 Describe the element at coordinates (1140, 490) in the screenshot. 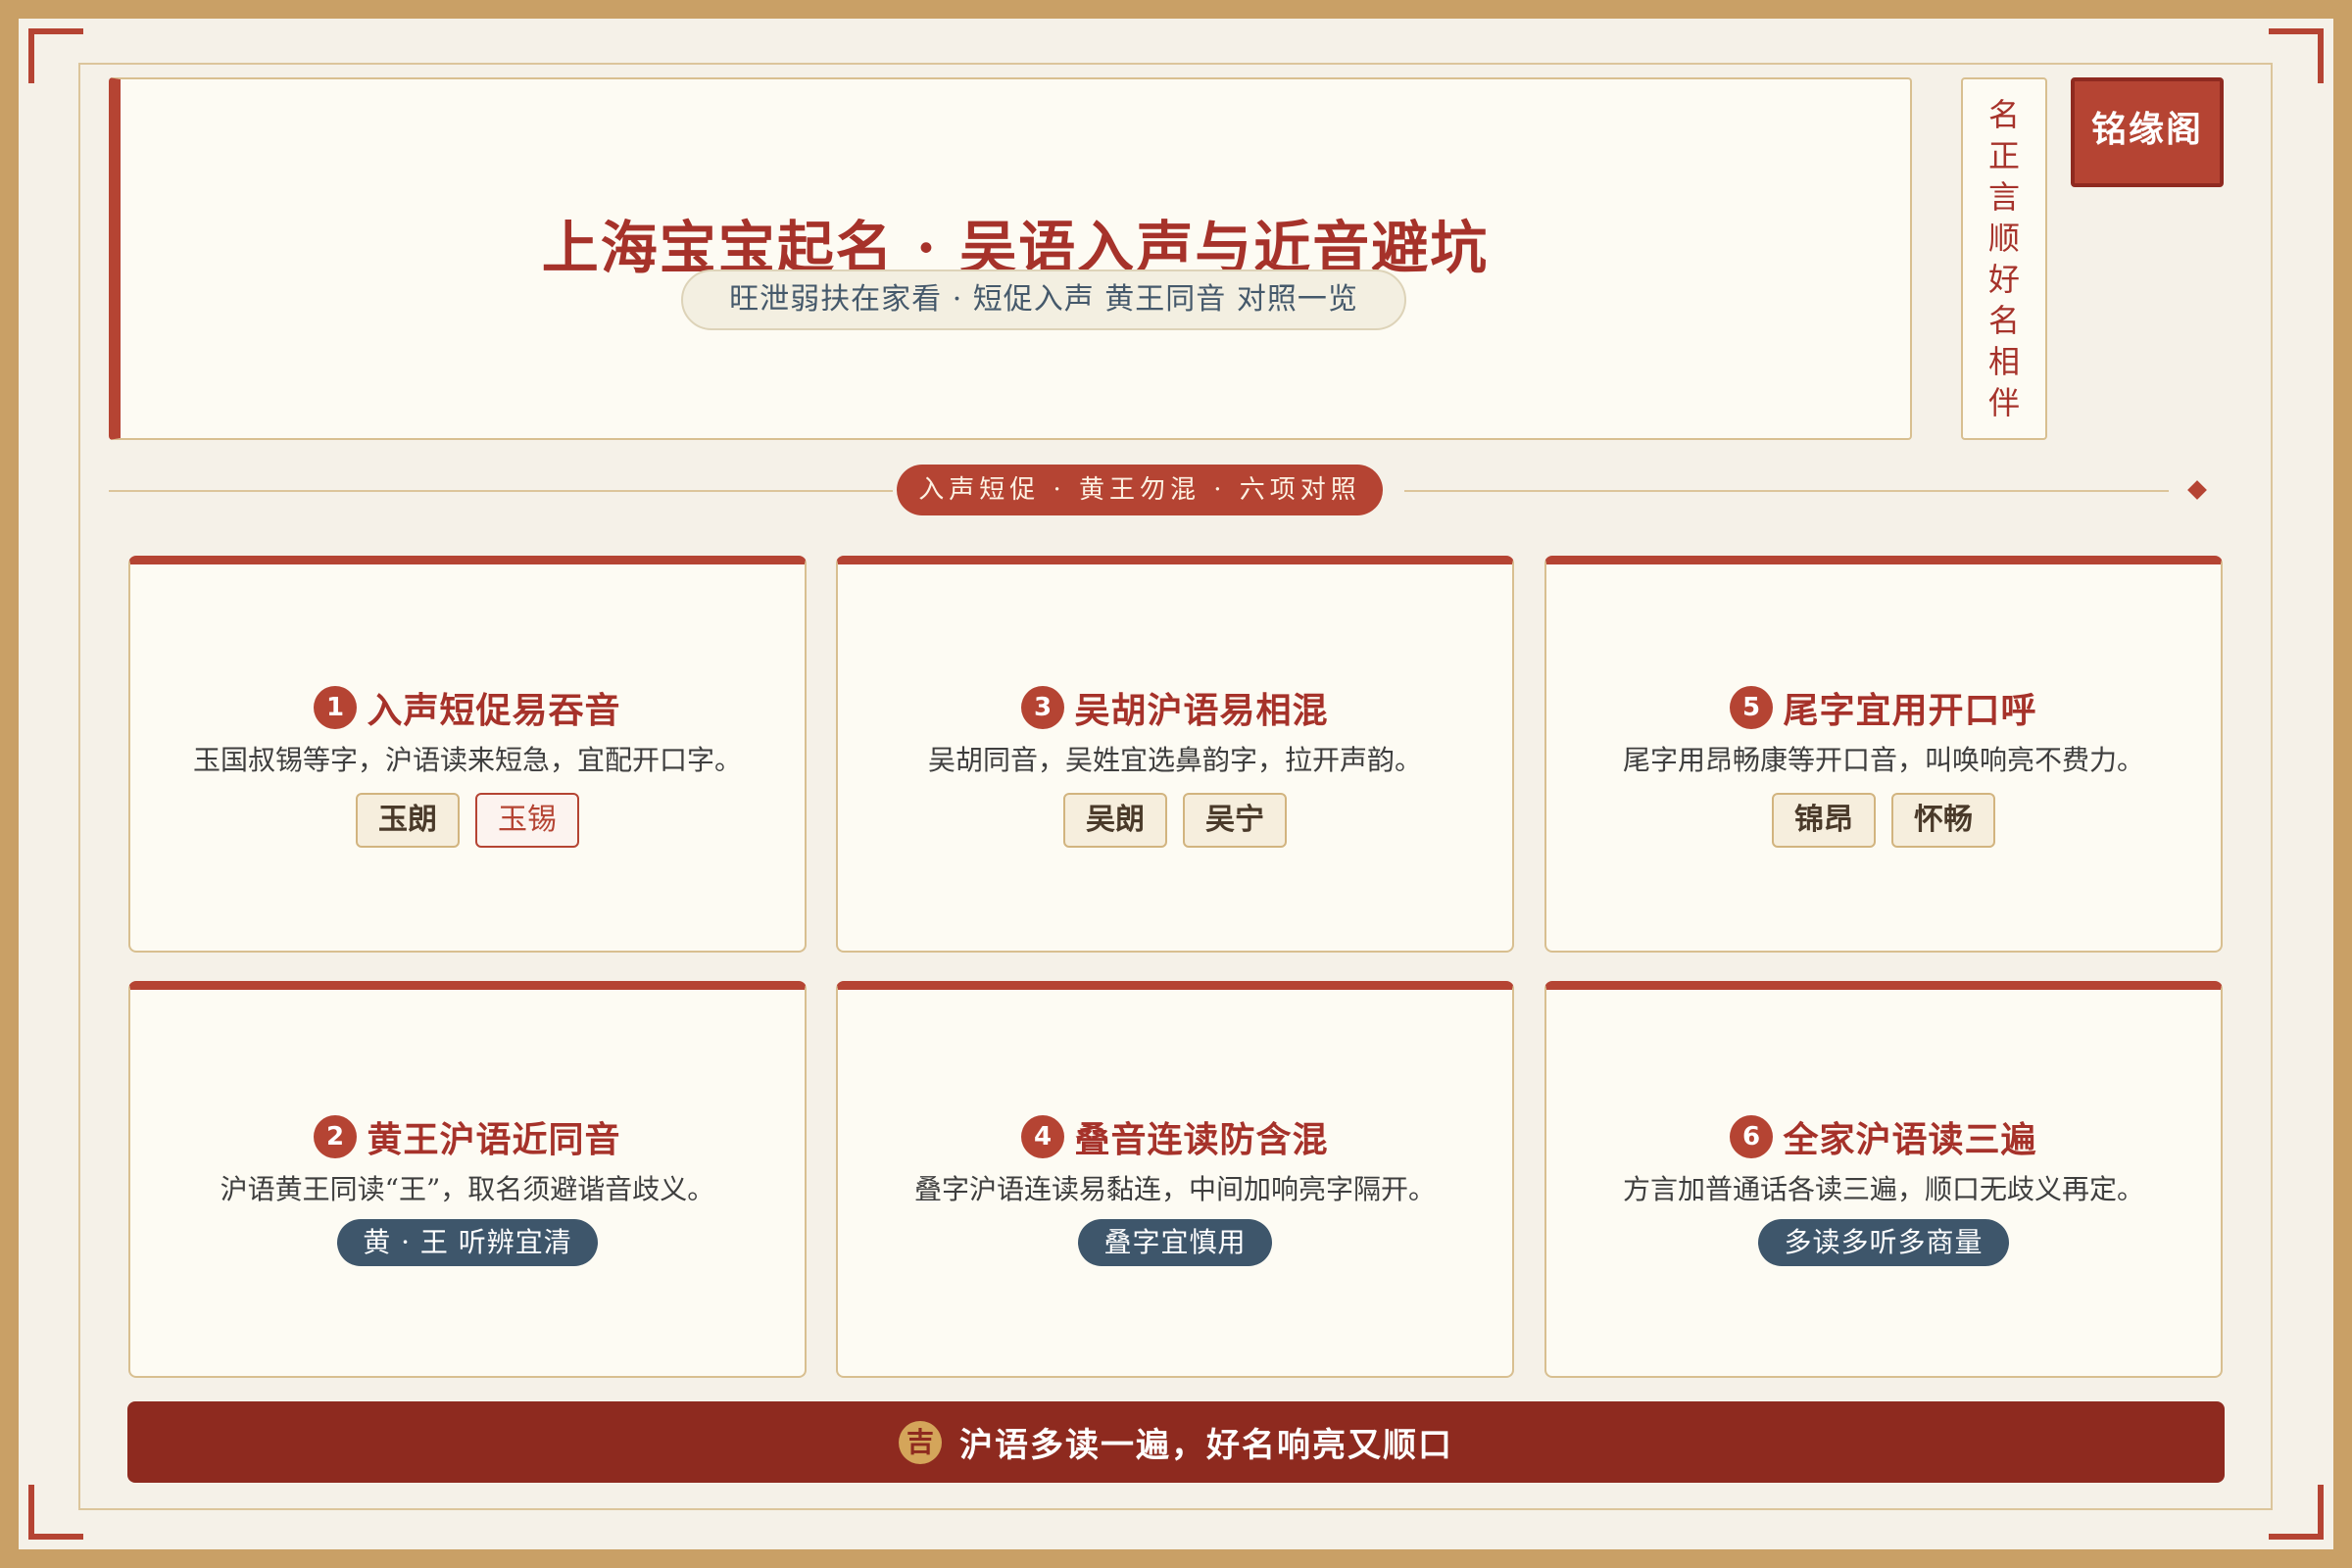

I see `divider-label: 入声短促 · 黄王勿混 · 六项对照` at that location.